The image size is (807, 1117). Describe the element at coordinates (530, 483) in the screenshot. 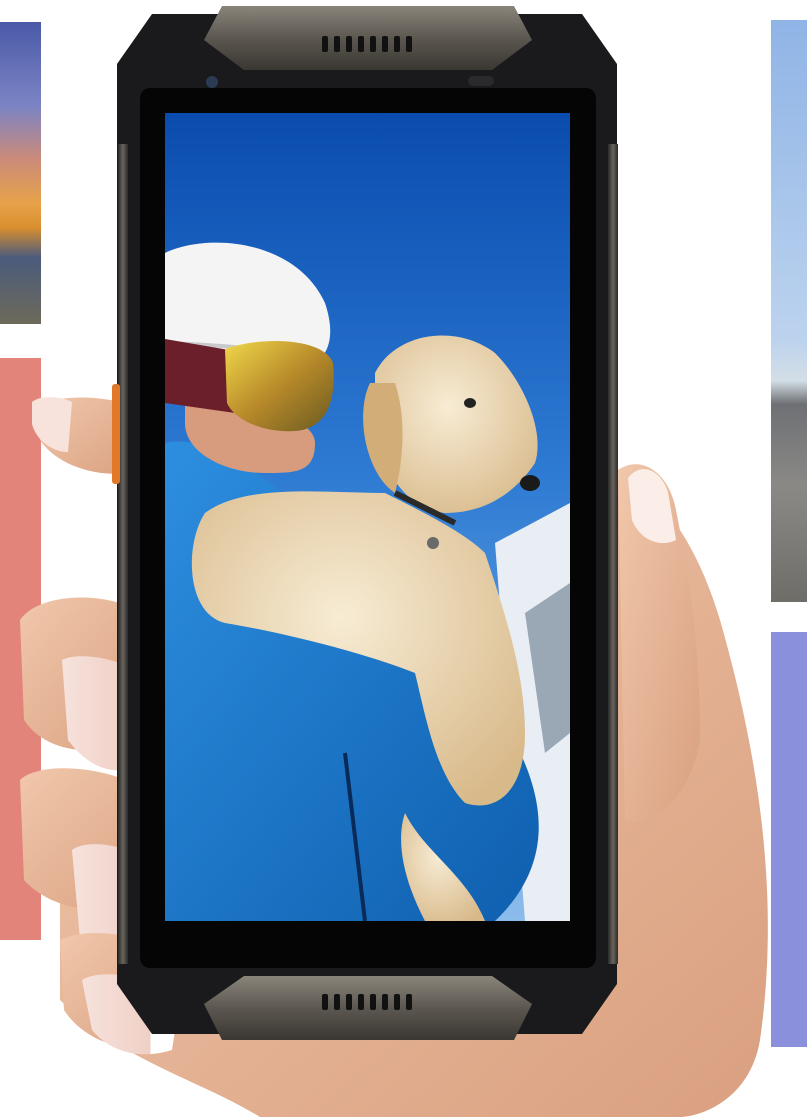

I see `dog-nose` at that location.